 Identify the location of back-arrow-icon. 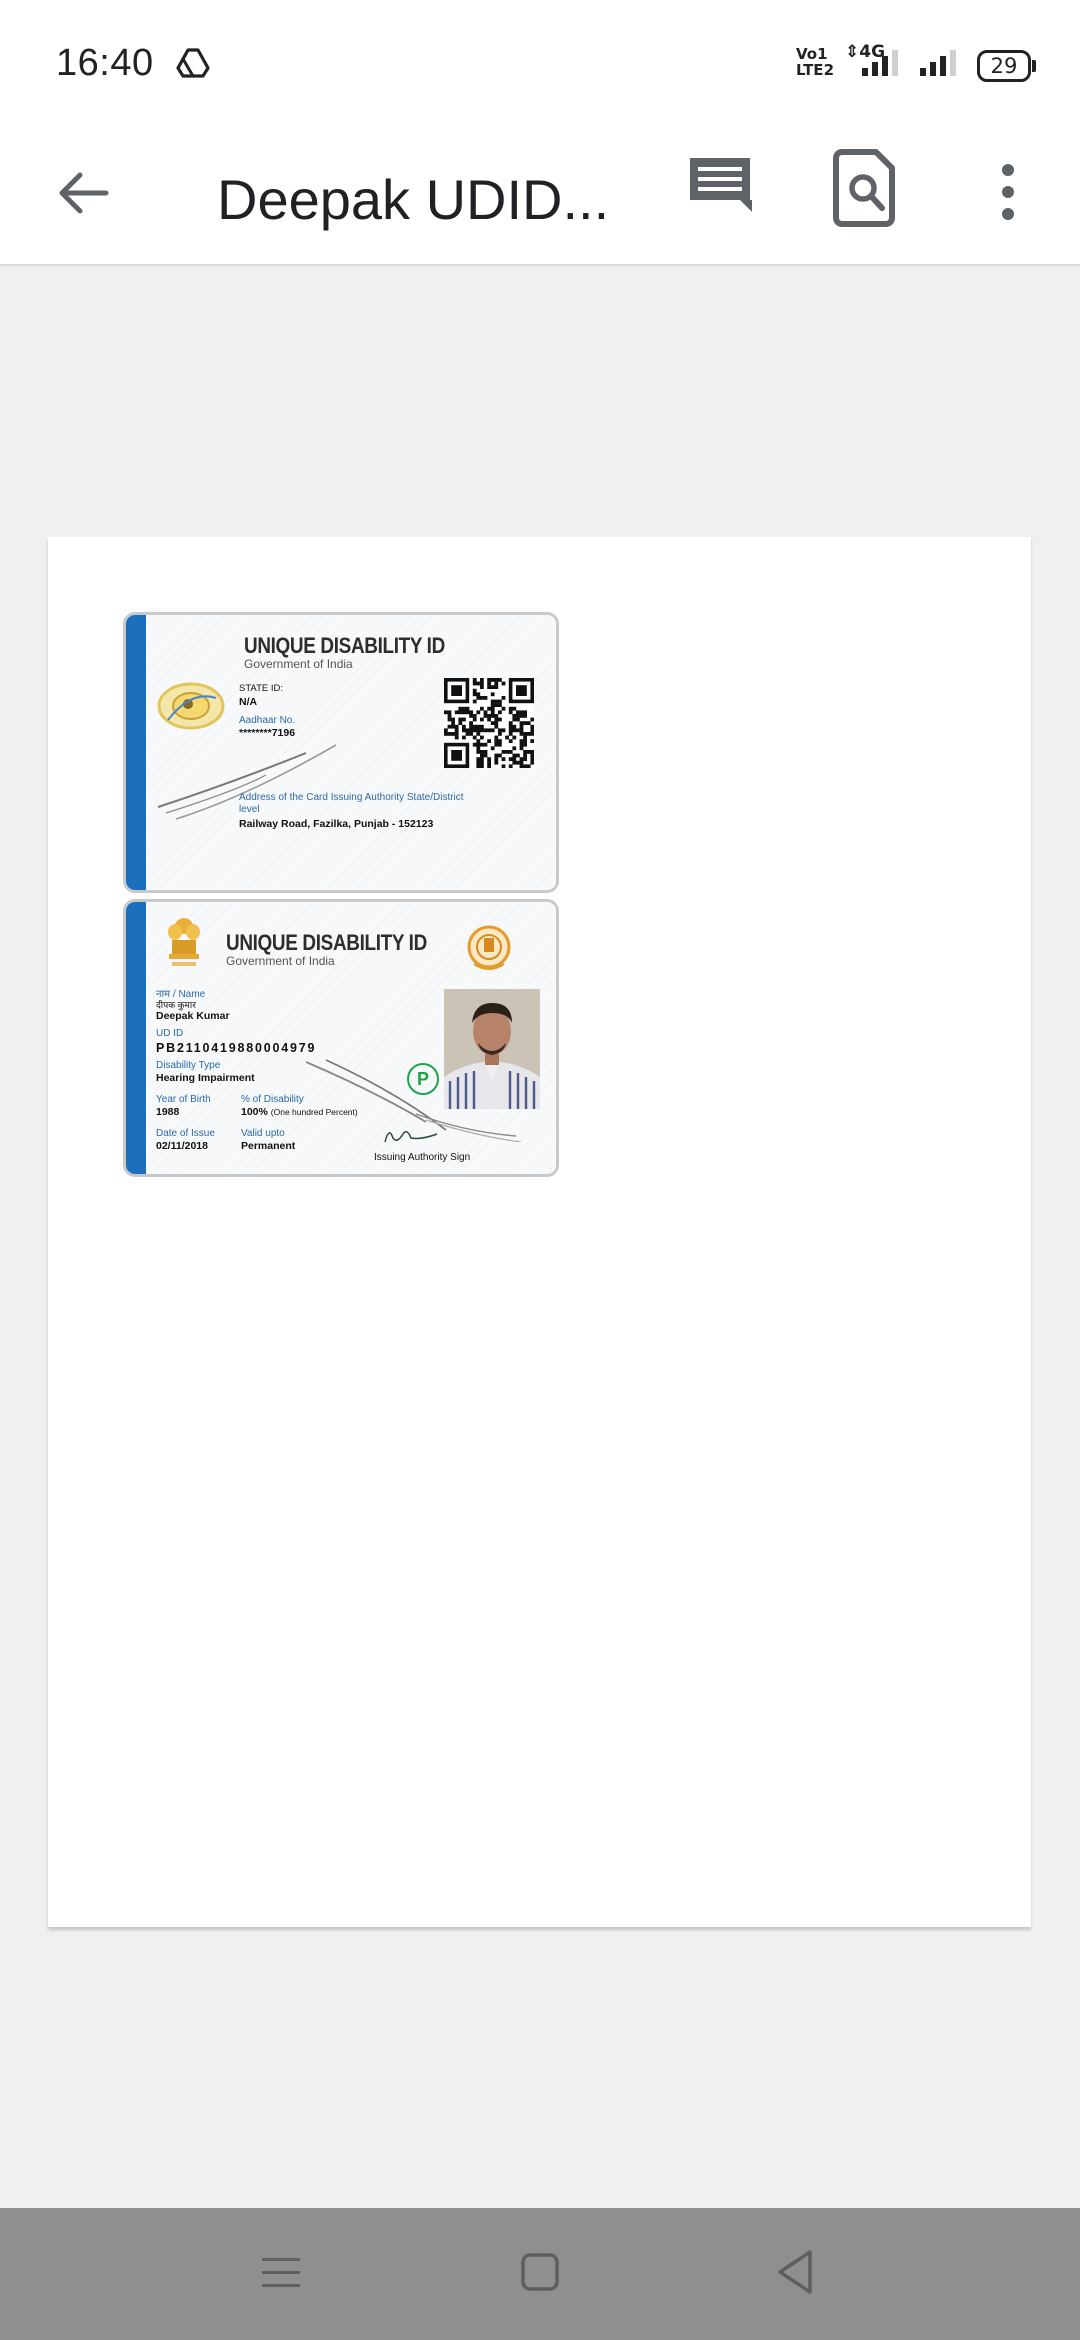
(85, 193).